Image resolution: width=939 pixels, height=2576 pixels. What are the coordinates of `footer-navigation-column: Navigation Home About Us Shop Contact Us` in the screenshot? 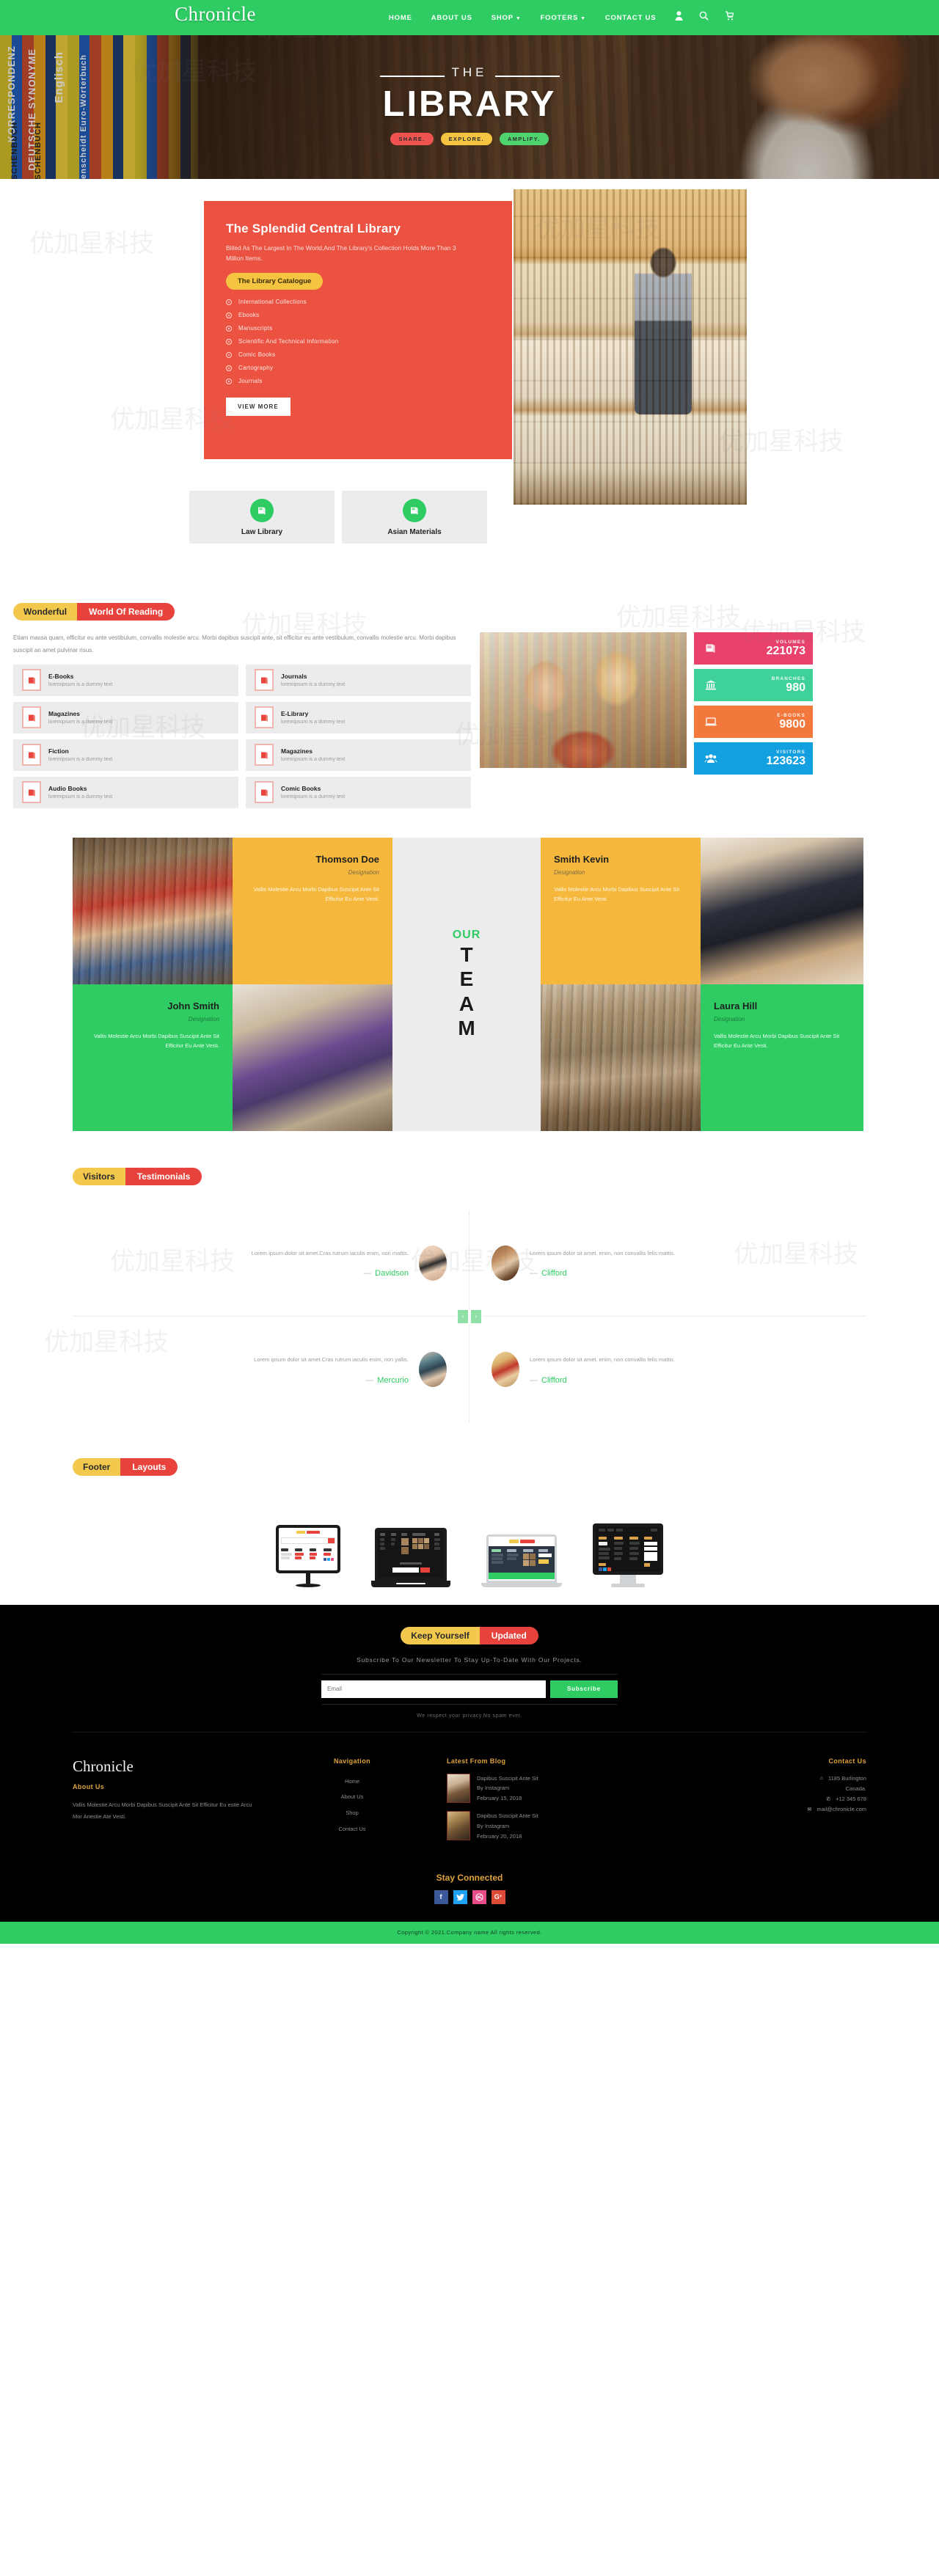 It's located at (352, 1803).